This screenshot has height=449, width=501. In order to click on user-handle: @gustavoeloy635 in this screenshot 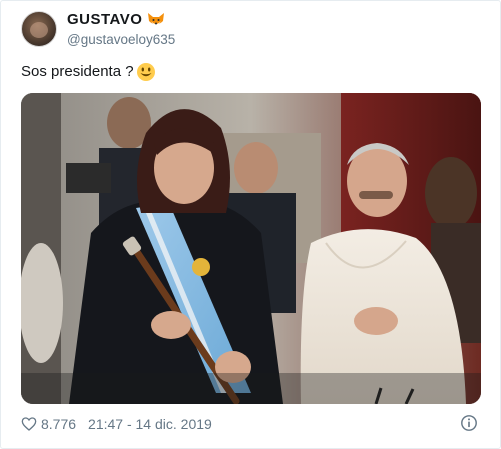, I will do `click(121, 39)`.